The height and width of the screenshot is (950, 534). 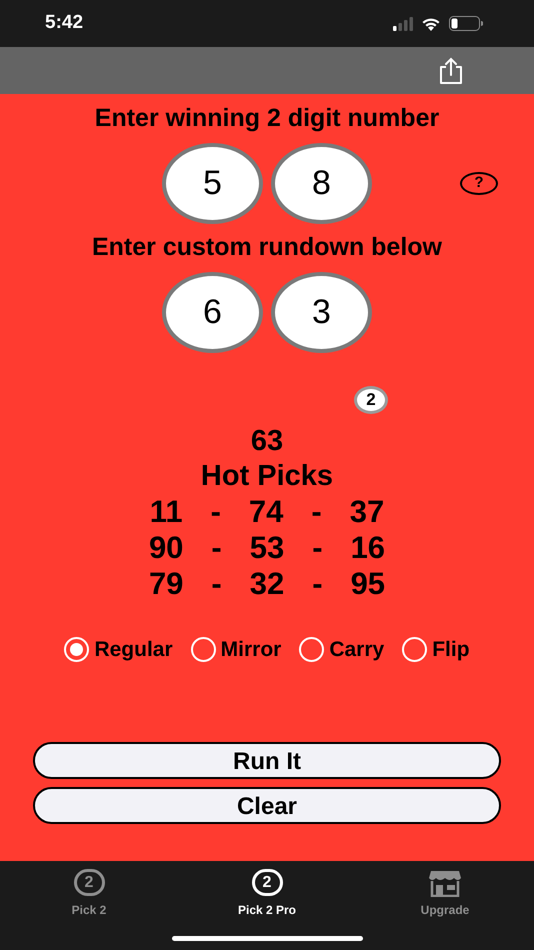 What do you see at coordinates (267, 905) in the screenshot?
I see `tab-item: 2 Pick 2 Pro` at bounding box center [267, 905].